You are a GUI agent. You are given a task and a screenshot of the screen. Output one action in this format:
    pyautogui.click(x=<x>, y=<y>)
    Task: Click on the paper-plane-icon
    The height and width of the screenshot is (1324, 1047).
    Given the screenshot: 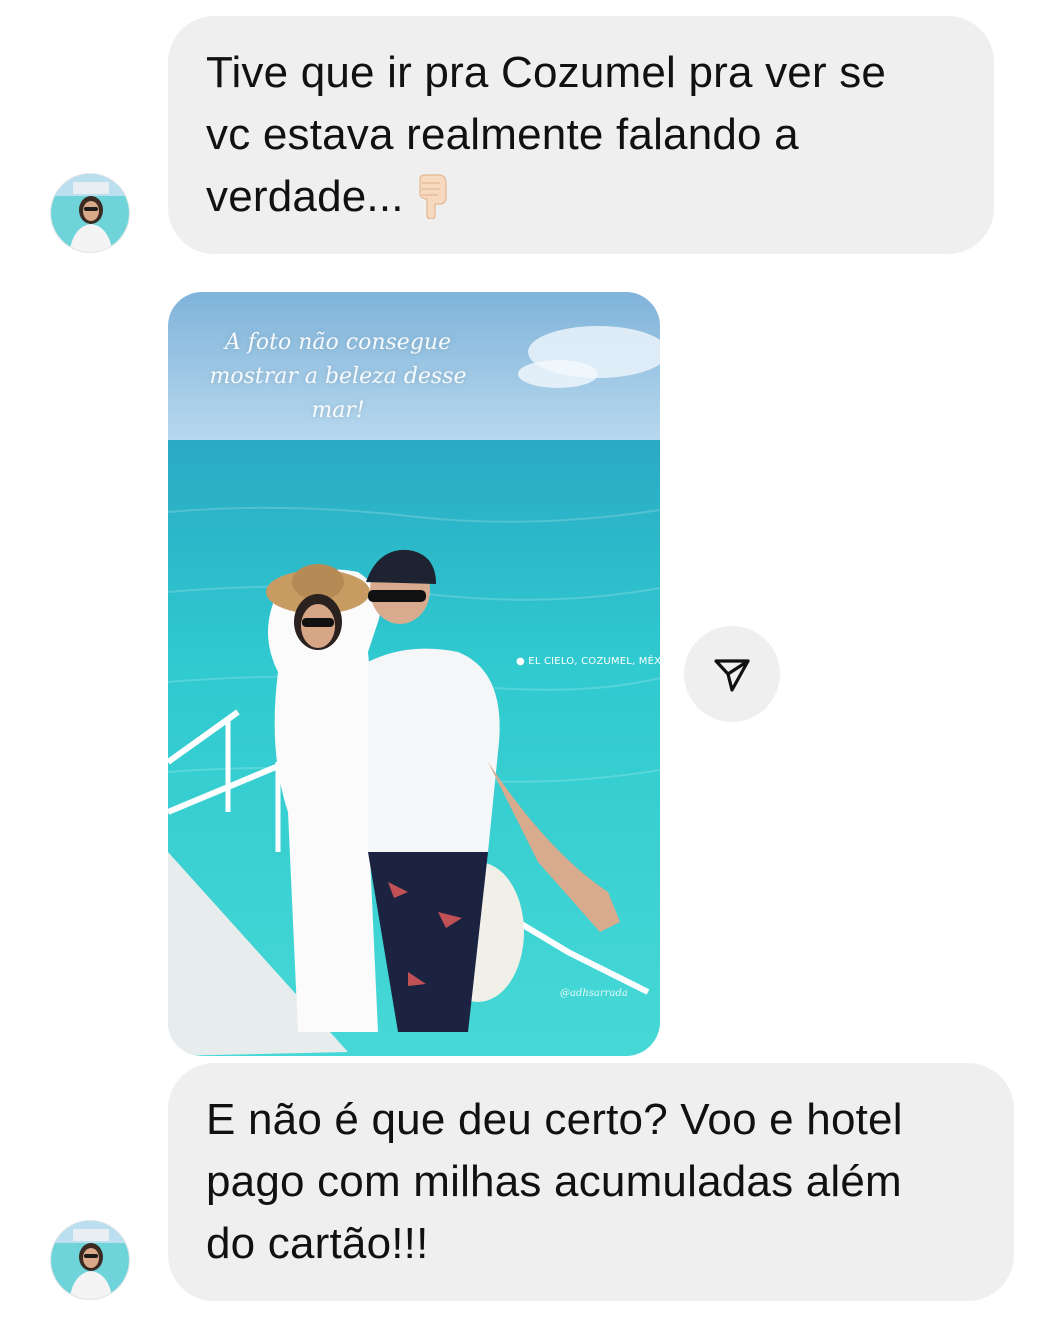 What is the action you would take?
    pyautogui.click(x=732, y=675)
    